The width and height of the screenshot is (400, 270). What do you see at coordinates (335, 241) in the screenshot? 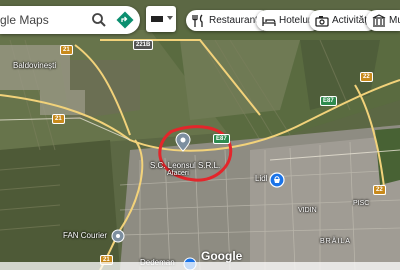
I see `place-label-braila: BRĂILA` at bounding box center [335, 241].